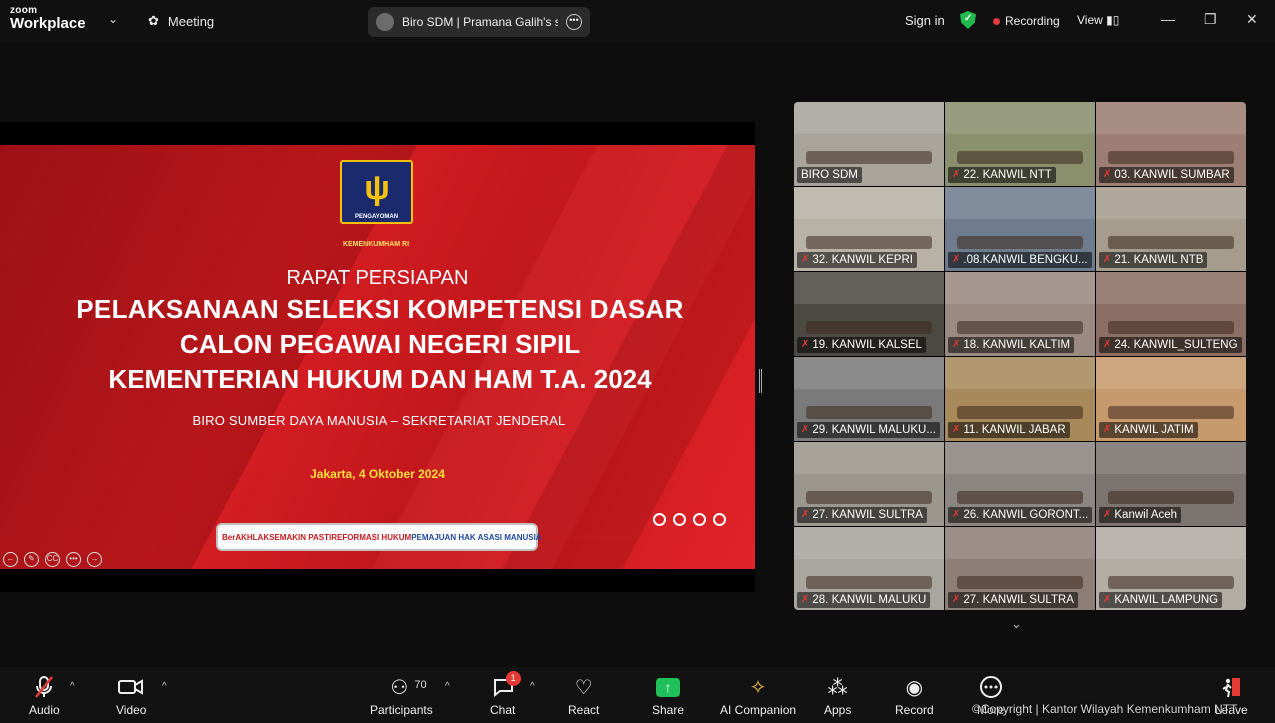 Image resolution: width=1275 pixels, height=723 pixels. I want to click on screen-share-pill: Biro SDM | Pramana Galih's scree •••, so click(479, 22).